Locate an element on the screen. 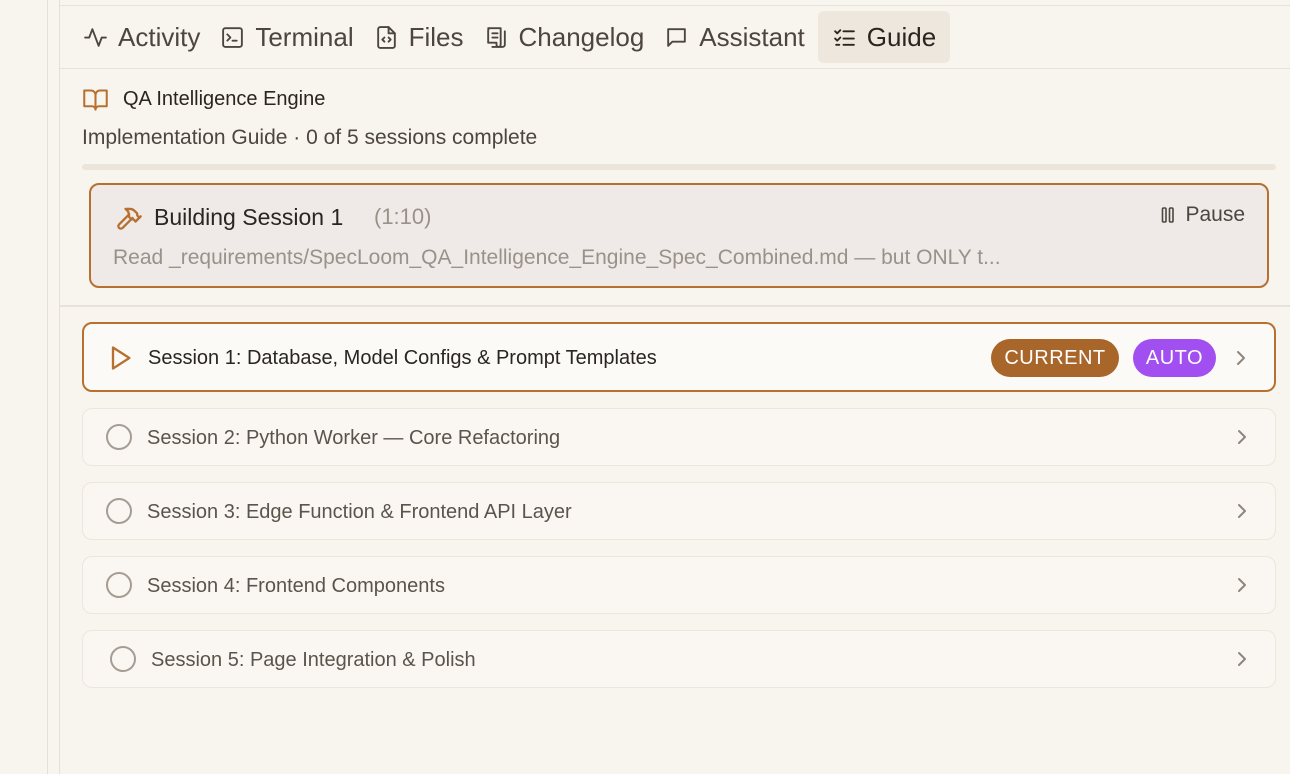 This screenshot has height=774, width=1290. session-label: Session 4: Frontend Components is located at coordinates (296, 586).